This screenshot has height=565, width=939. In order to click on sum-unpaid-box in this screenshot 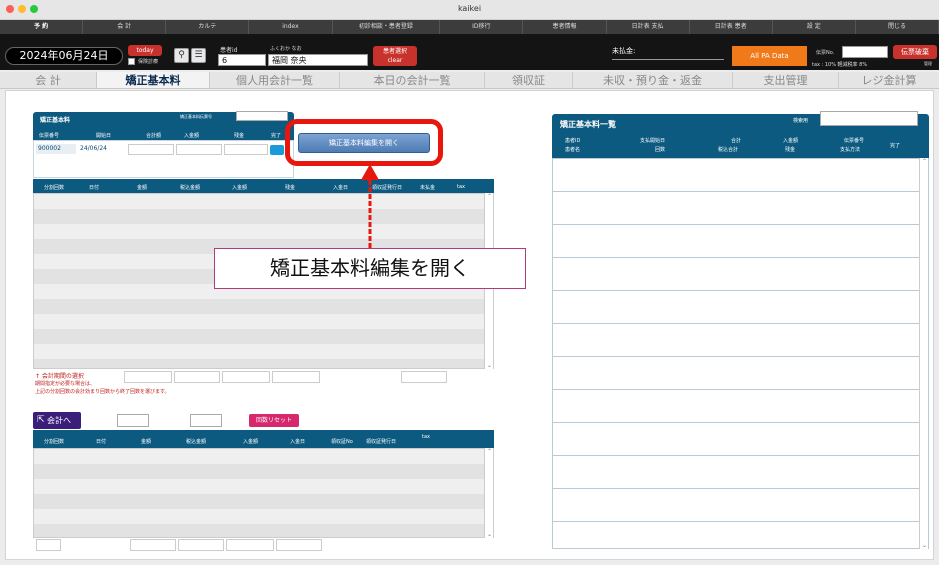, I will do `click(424, 377)`.